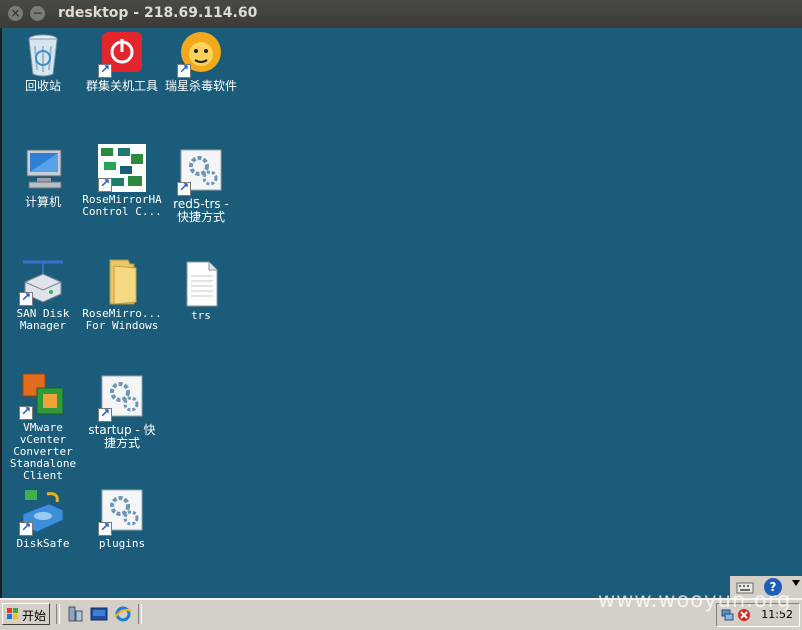 This screenshot has width=802, height=630. I want to click on text-file-icon, so click(201, 284).